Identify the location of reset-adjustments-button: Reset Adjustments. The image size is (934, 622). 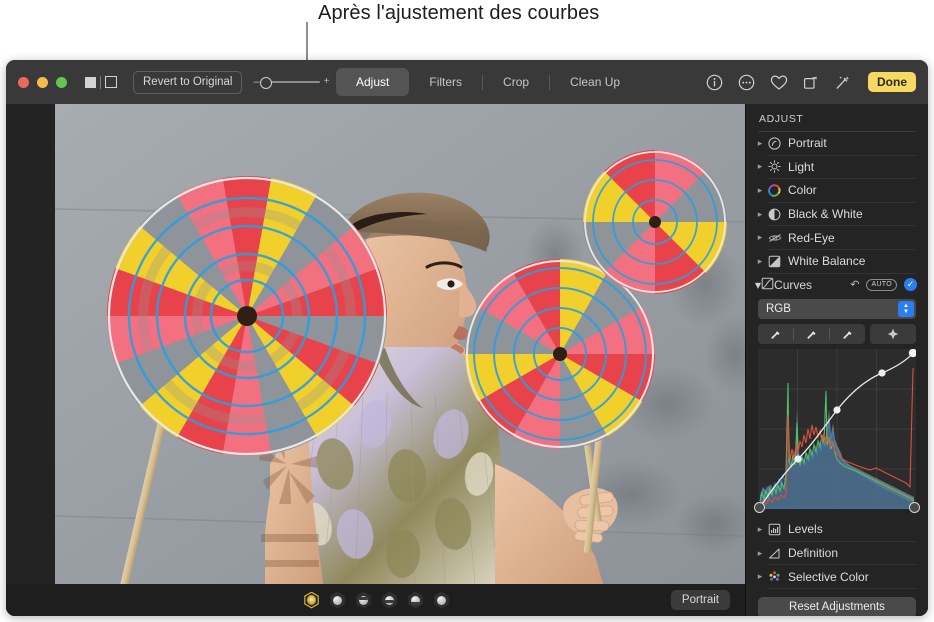
(837, 606).